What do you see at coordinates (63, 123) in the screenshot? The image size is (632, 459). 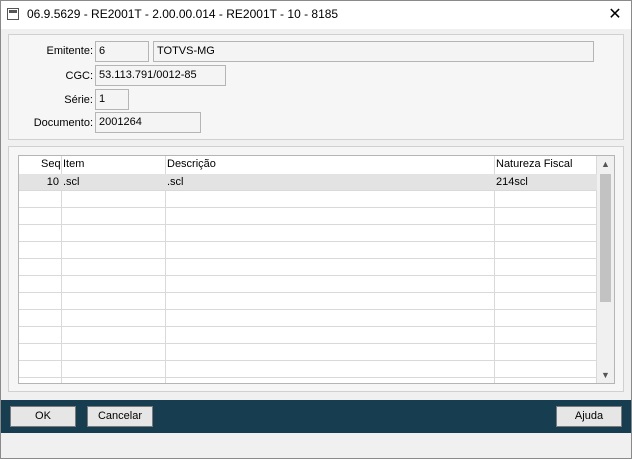 I see `documento-label: Documento:` at bounding box center [63, 123].